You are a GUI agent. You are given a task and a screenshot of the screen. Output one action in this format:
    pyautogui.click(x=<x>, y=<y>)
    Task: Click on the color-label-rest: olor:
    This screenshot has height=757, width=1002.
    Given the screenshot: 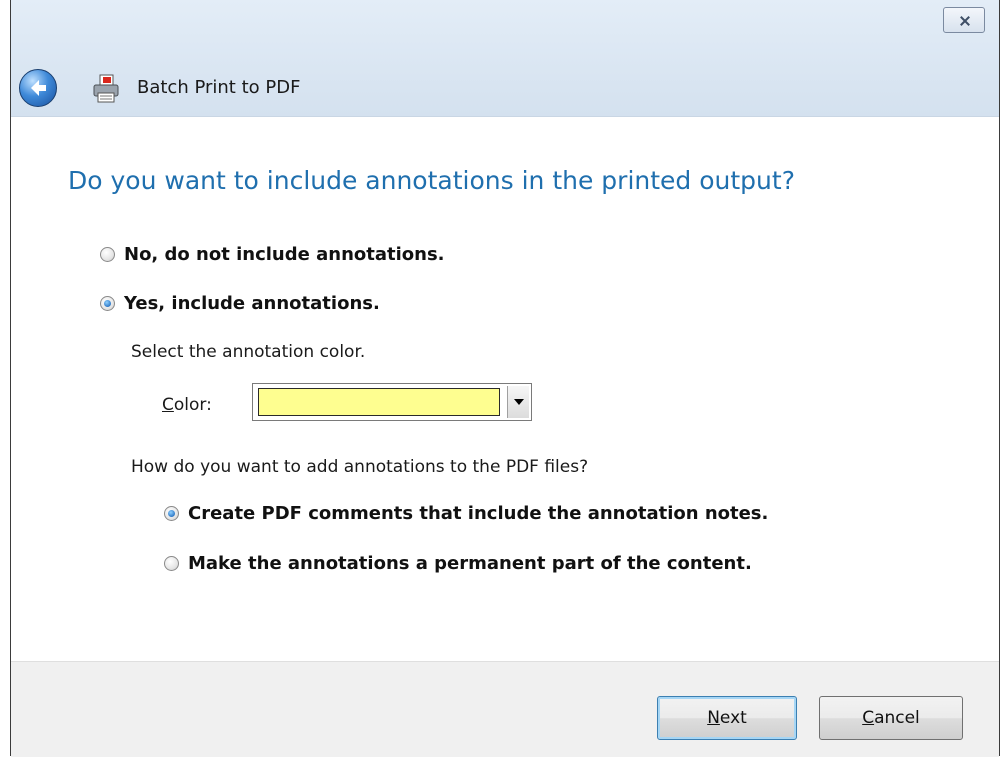 What is the action you would take?
    pyautogui.click(x=192, y=405)
    